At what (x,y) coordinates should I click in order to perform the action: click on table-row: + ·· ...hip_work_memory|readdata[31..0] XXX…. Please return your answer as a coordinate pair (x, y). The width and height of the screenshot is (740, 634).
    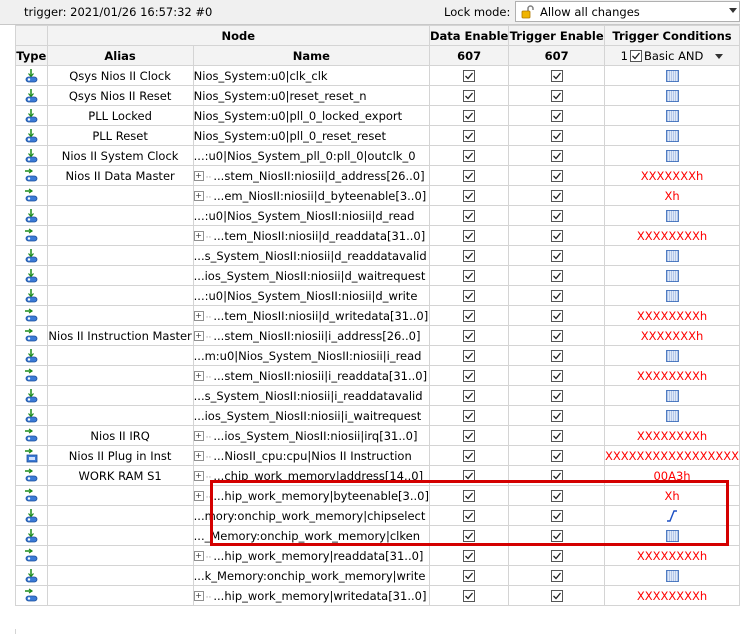
    Looking at the image, I should click on (377, 555).